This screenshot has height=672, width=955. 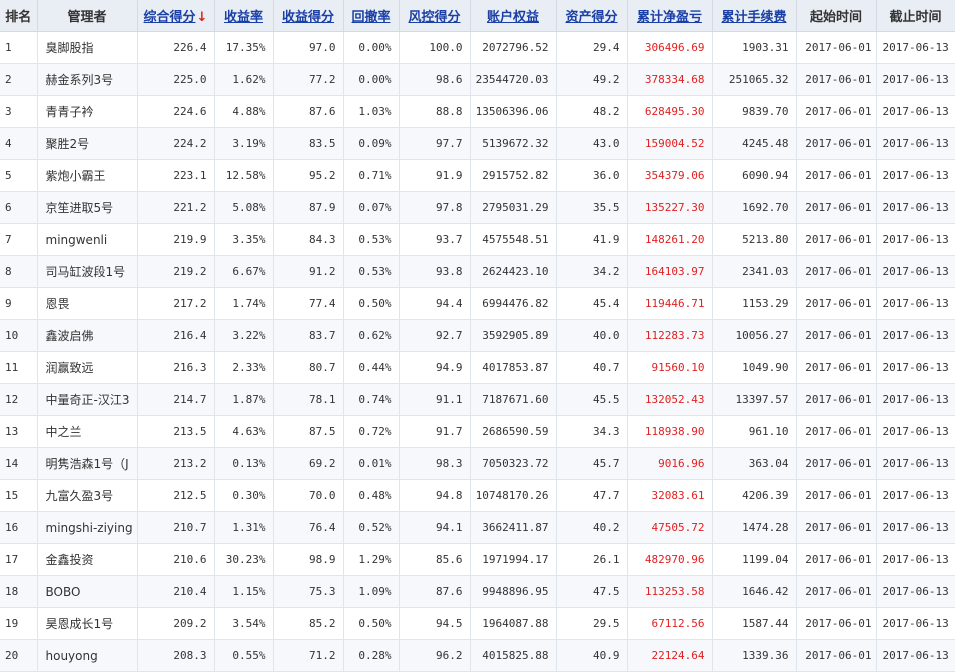 What do you see at coordinates (19, 399) in the screenshot?
I see `rank-number-cell: 12` at bounding box center [19, 399].